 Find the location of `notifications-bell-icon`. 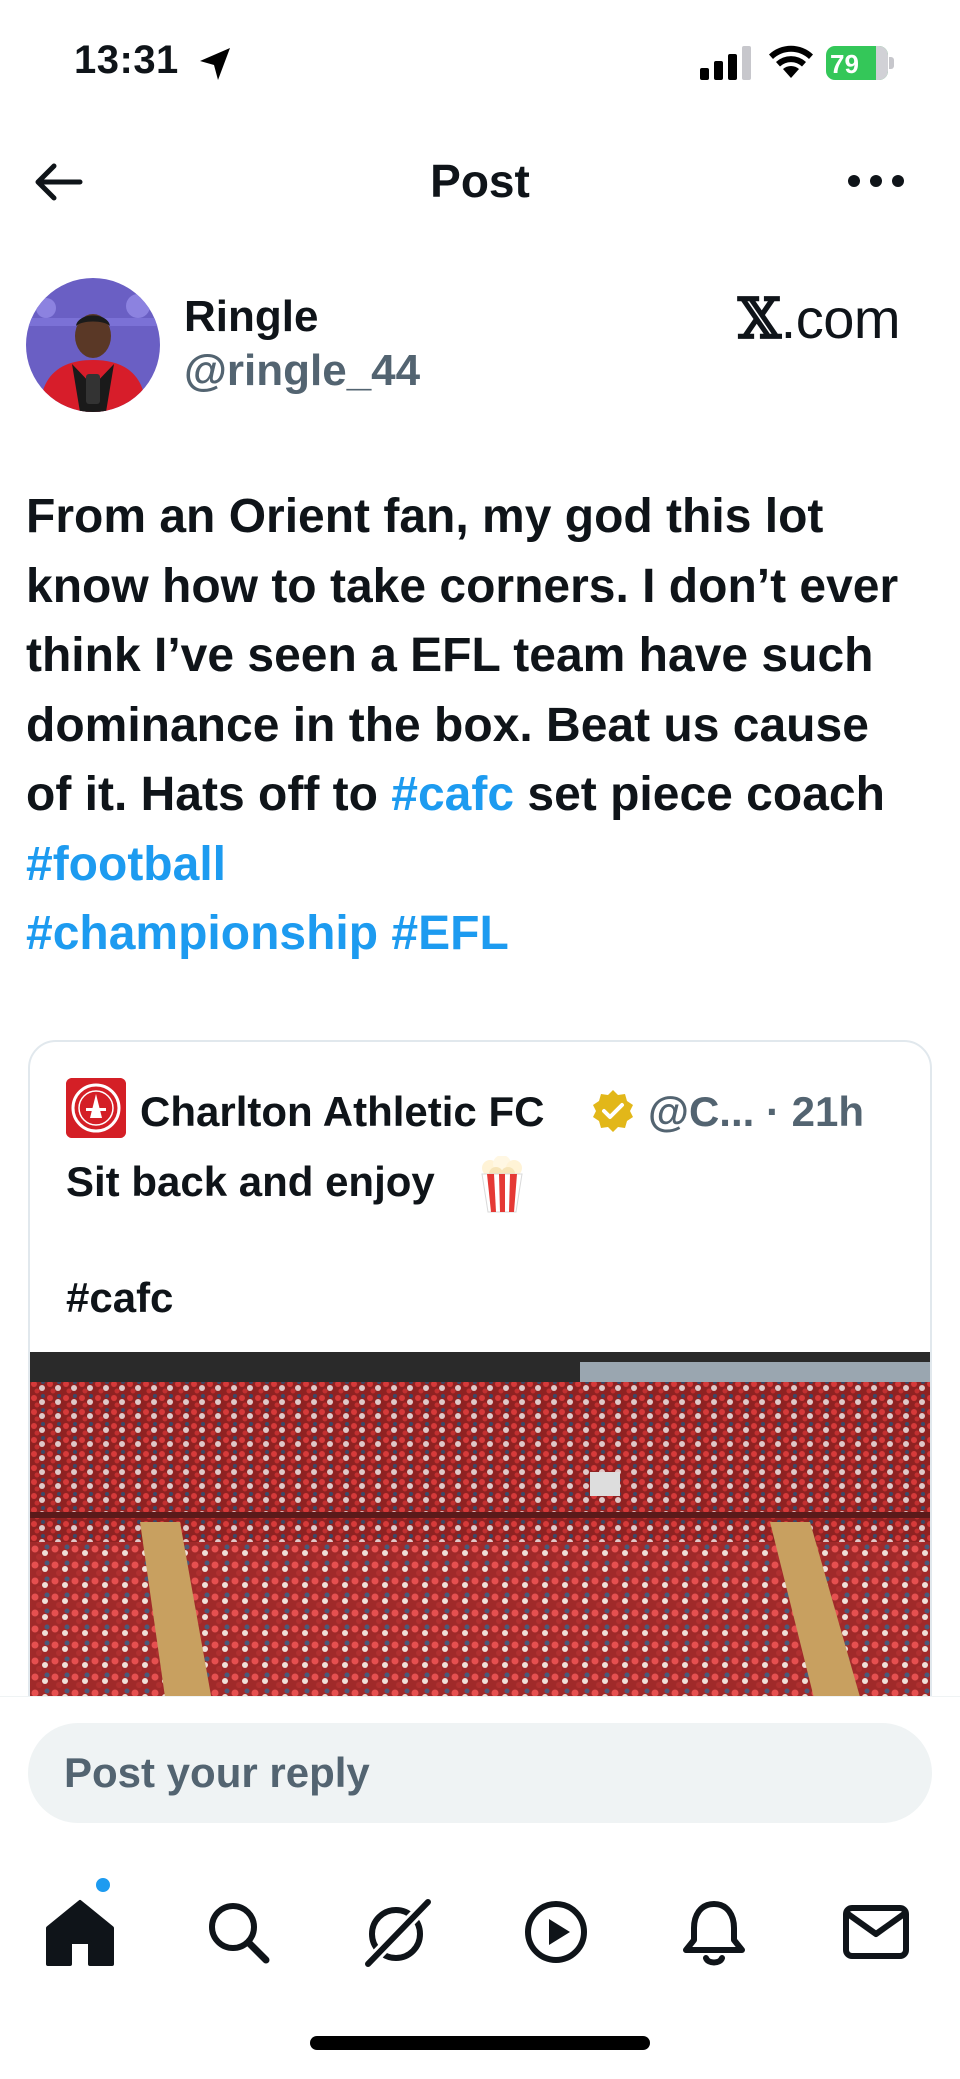

notifications-bell-icon is located at coordinates (714, 1932).